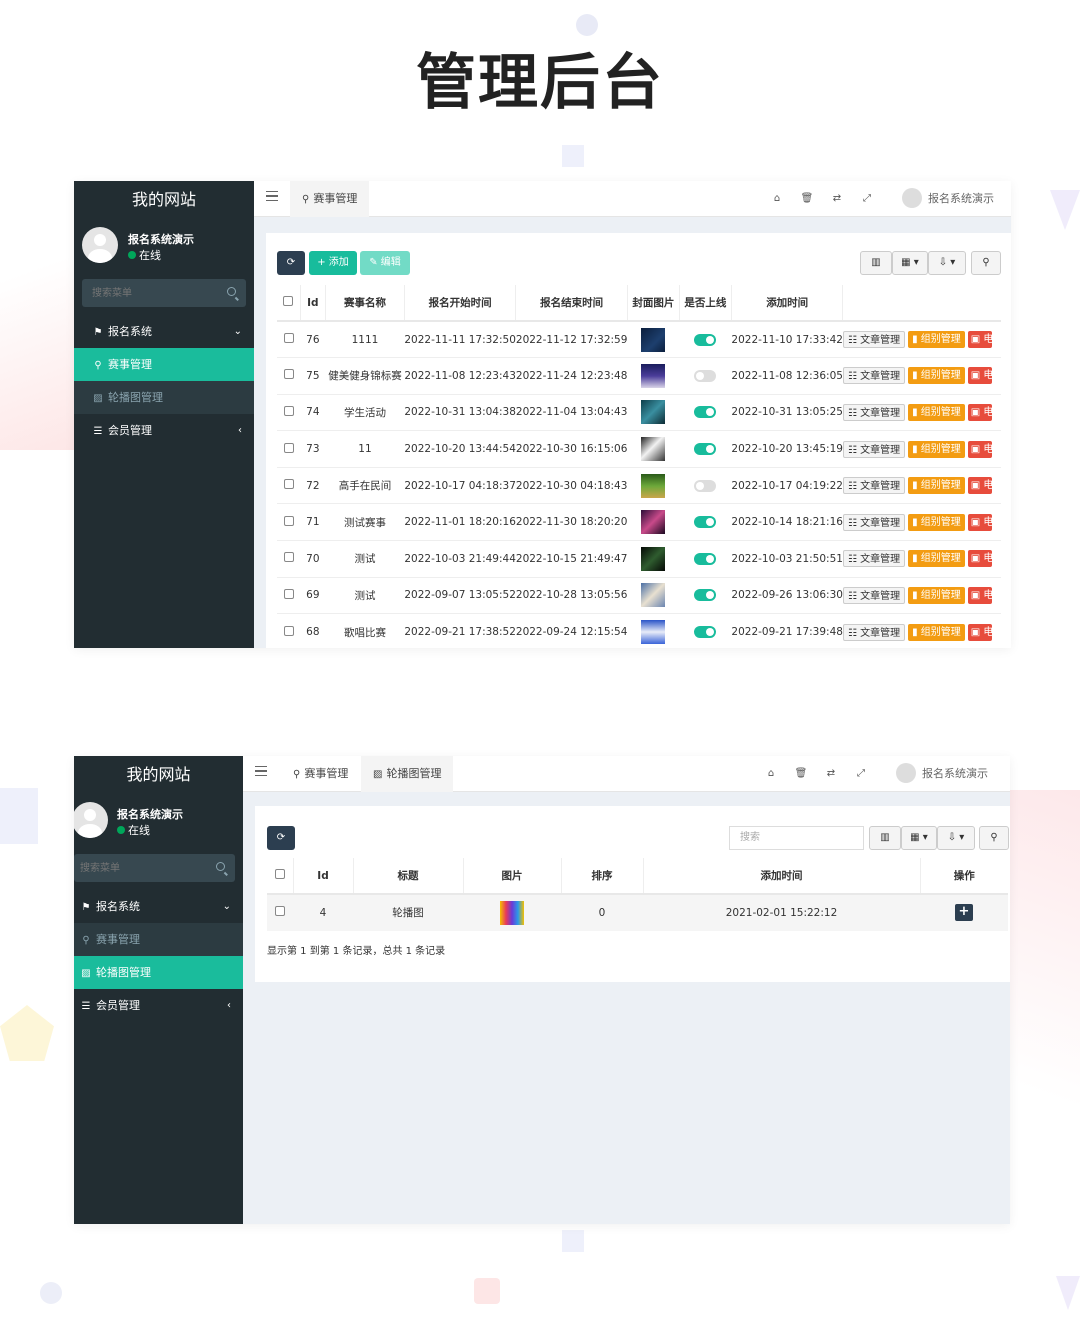 The width and height of the screenshot is (1080, 1328). What do you see at coordinates (385, 263) in the screenshot?
I see `edit-button: ✎ 编辑` at bounding box center [385, 263].